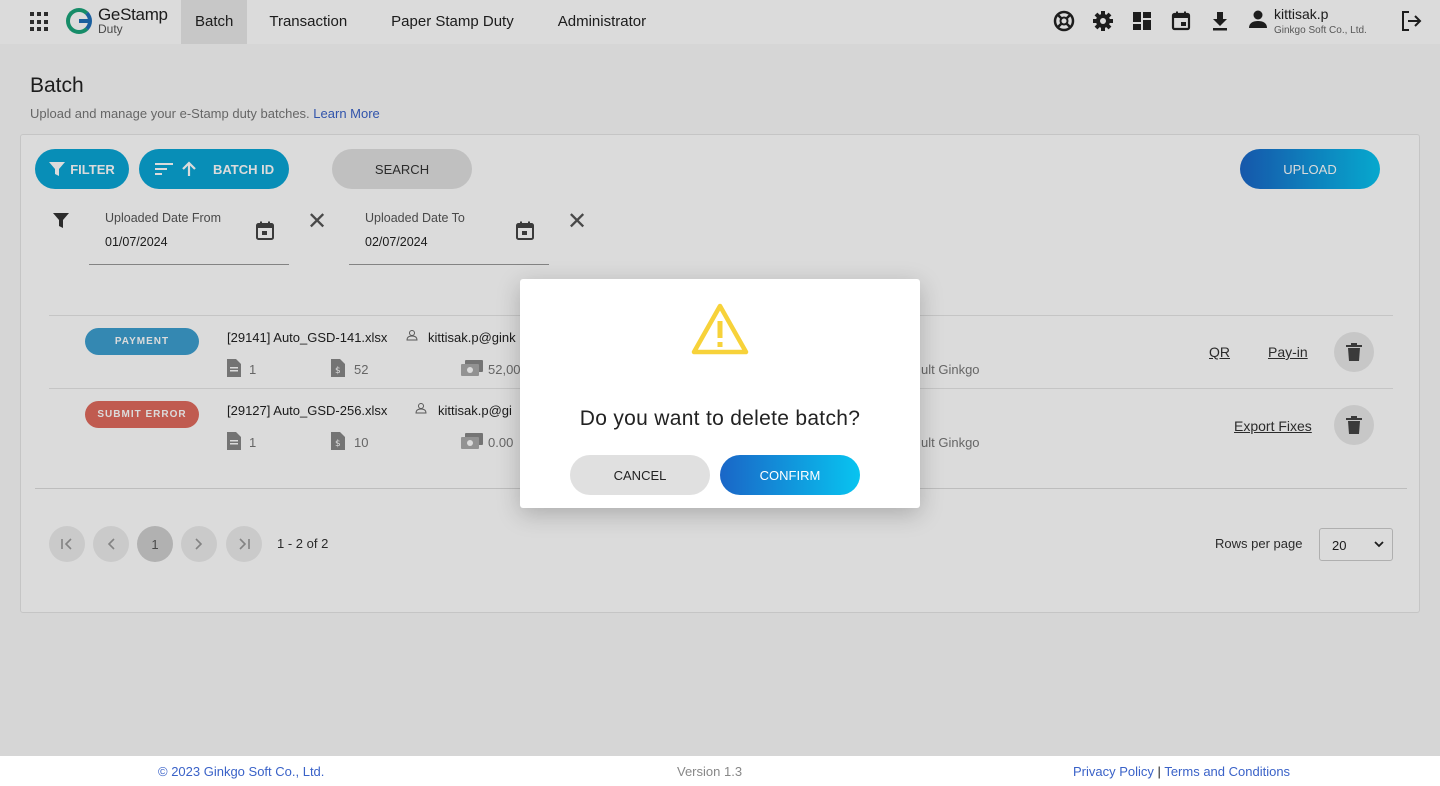 The height and width of the screenshot is (786, 1440). I want to click on privacy-policy-link: Privacy Policy, so click(1113, 771).